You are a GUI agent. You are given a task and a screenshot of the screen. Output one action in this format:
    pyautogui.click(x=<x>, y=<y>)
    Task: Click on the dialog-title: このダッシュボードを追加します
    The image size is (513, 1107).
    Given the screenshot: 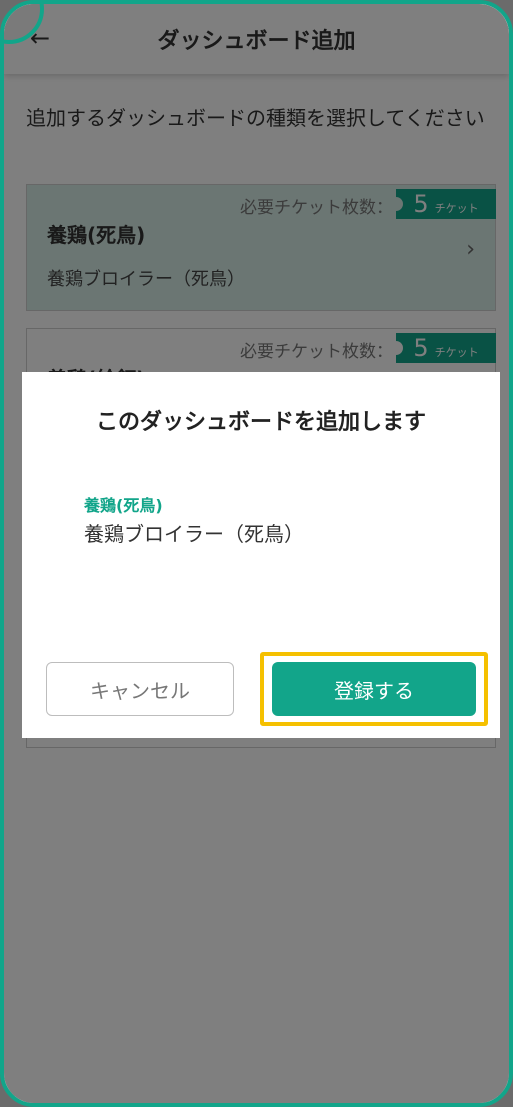 What is the action you would take?
    pyautogui.click(x=260, y=422)
    